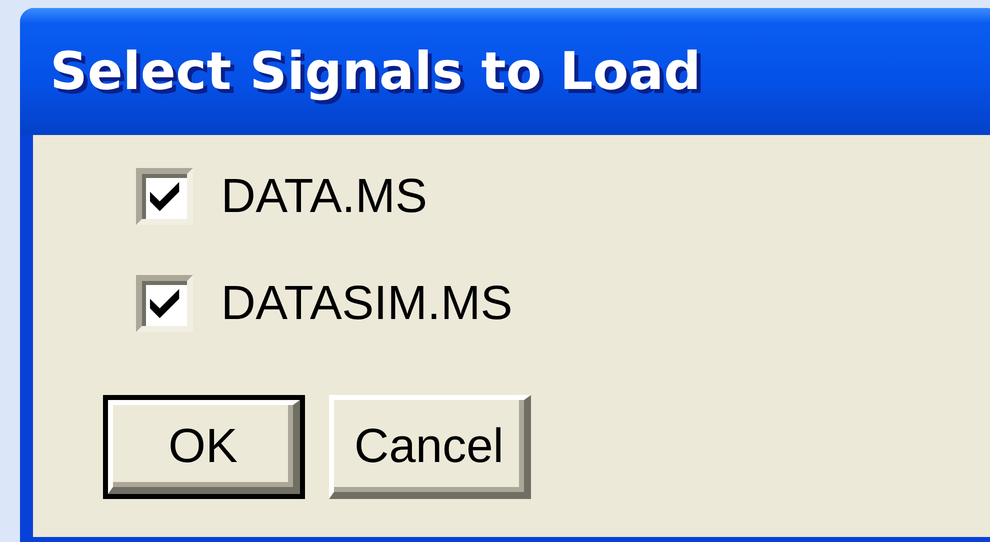 The image size is (990, 542). What do you see at coordinates (375, 72) in the screenshot?
I see `window-title: Select Signals to Load` at bounding box center [375, 72].